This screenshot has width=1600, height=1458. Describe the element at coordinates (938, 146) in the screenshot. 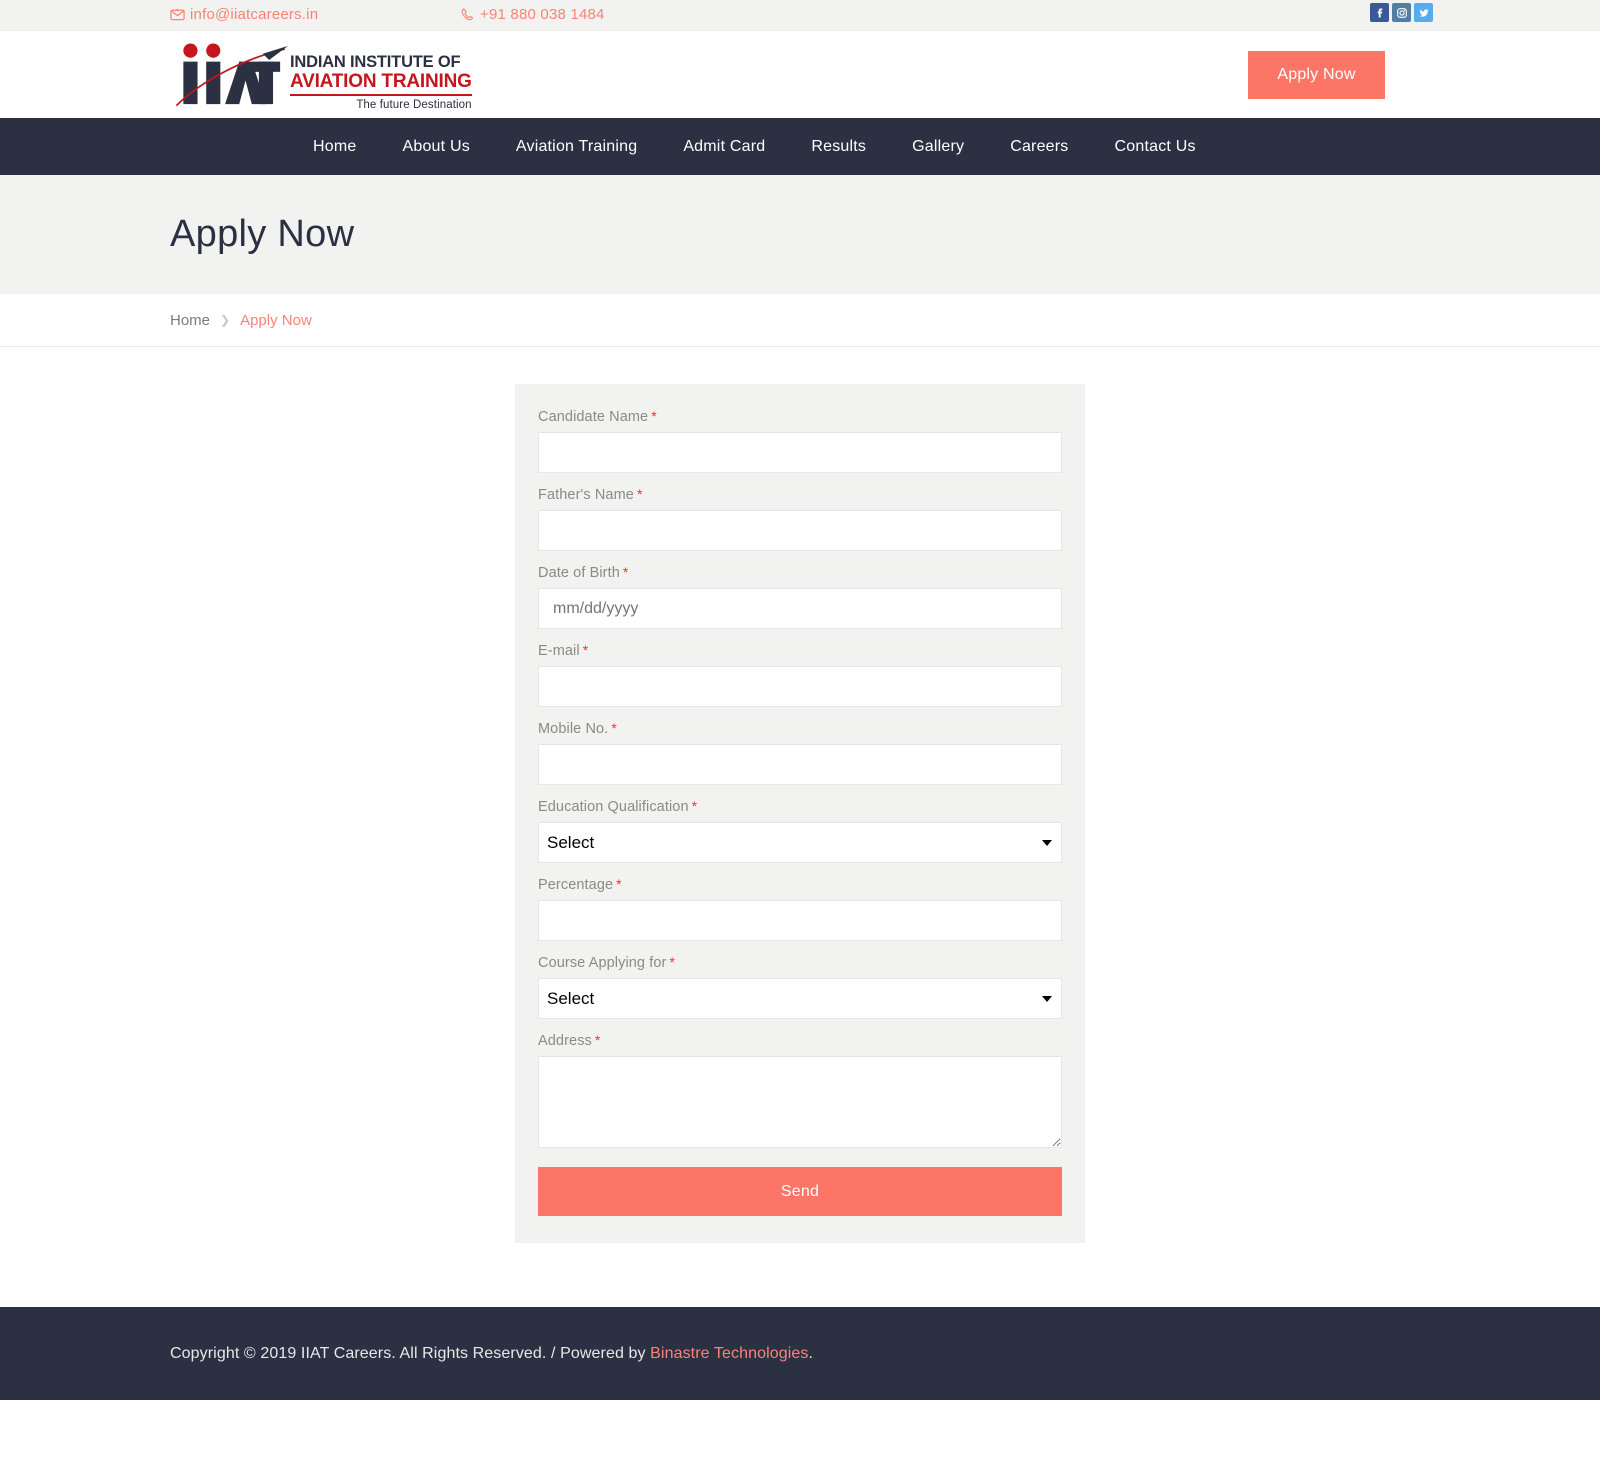

I see `nav-item-gallery: Gallery` at that location.